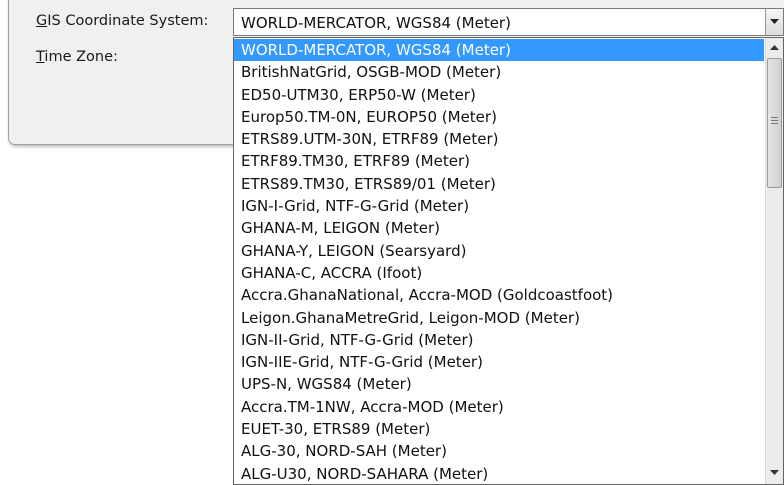  I want to click on list-item: ETRS89.TM30, ETRS89/01 (Meter), so click(499, 184).